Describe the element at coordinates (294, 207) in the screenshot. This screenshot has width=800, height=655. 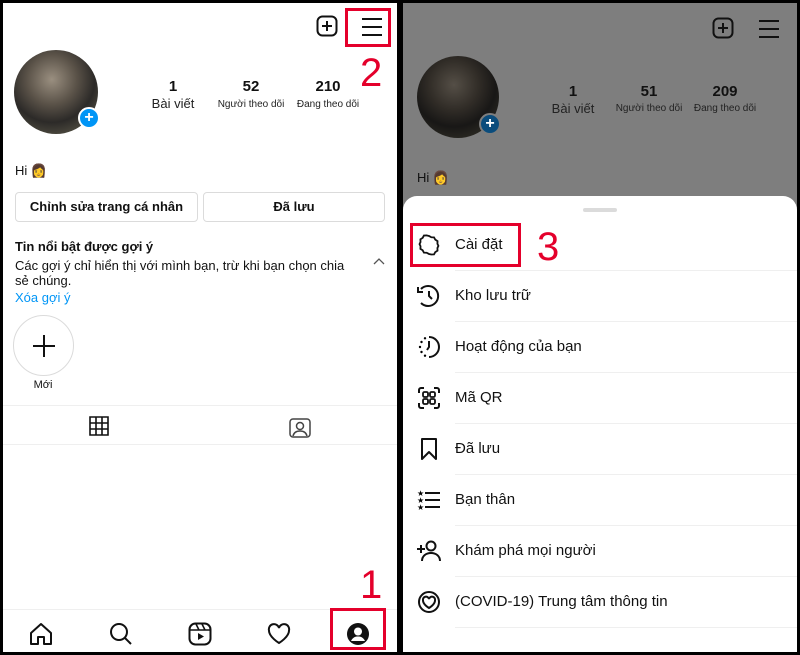
I see `saved-button: Đã lưu` at that location.